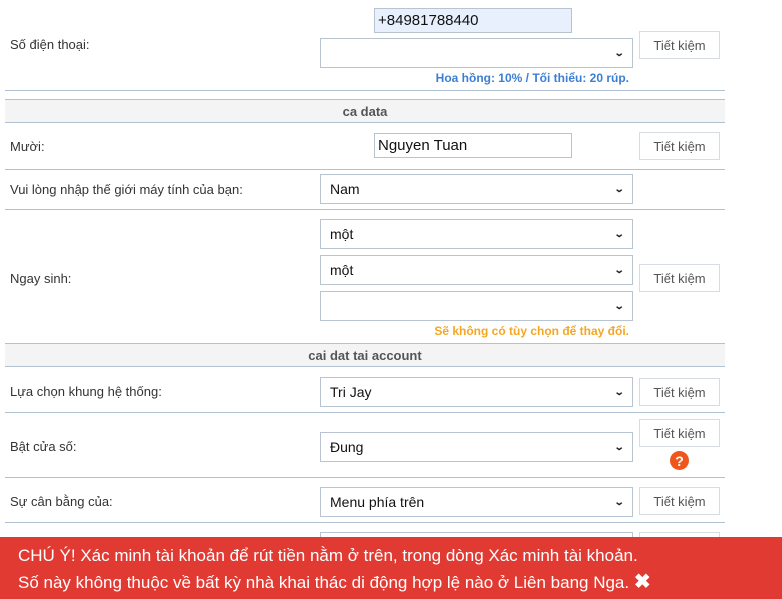 The width and height of the screenshot is (782, 599). What do you see at coordinates (476, 447) in the screenshot?
I see `window-select: Đung ⌄` at bounding box center [476, 447].